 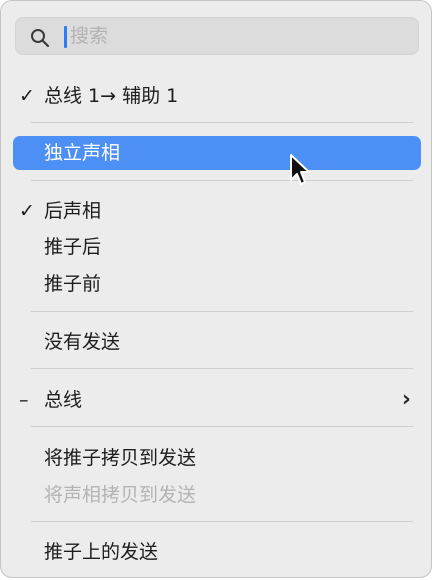 What do you see at coordinates (82, 342) in the screenshot?
I see `menu-item-label: 没有发送` at bounding box center [82, 342].